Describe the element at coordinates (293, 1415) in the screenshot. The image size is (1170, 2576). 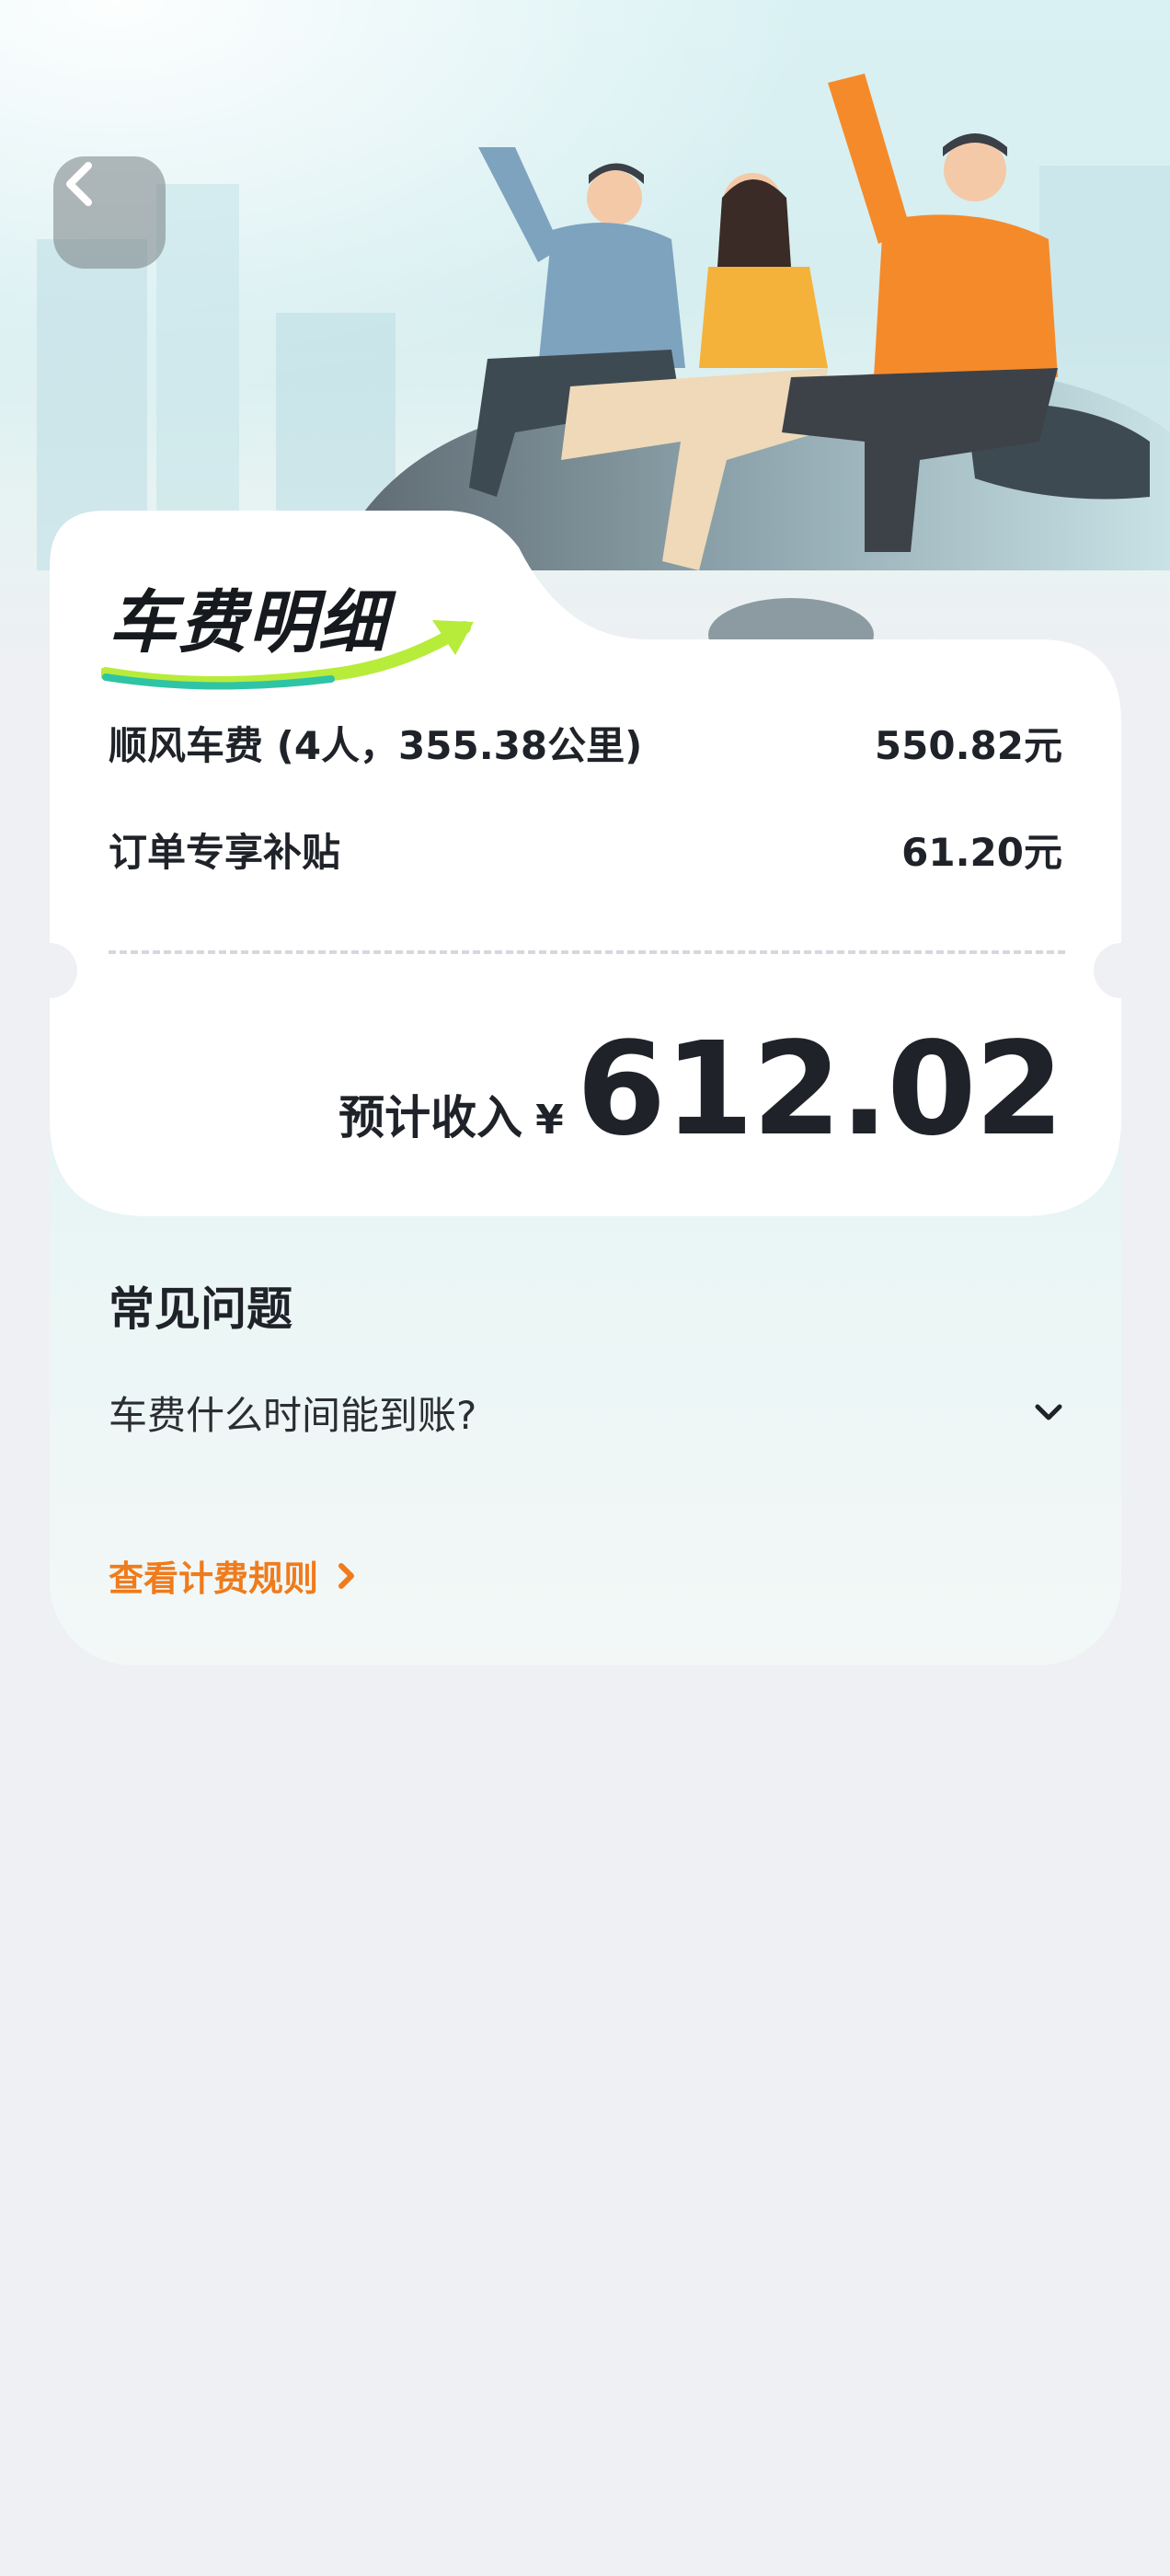
I see `faq-question: 车费什么时间能到账?` at that location.